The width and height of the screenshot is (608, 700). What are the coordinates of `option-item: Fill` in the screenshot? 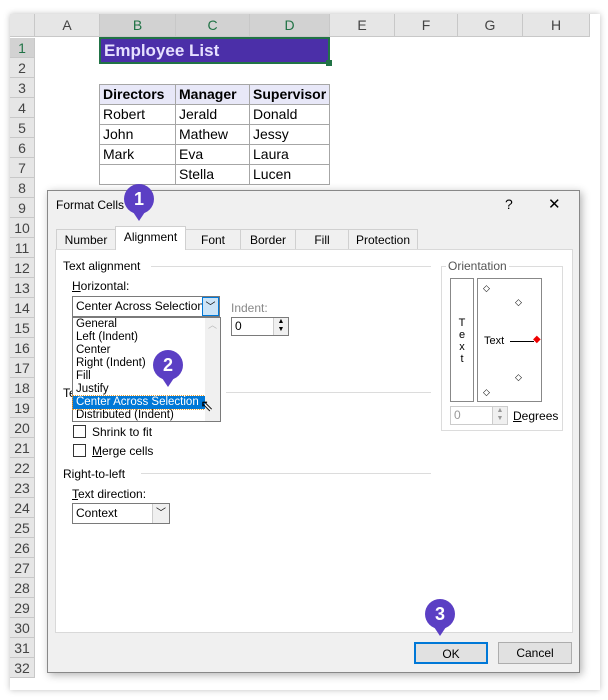 It's located at (139, 376).